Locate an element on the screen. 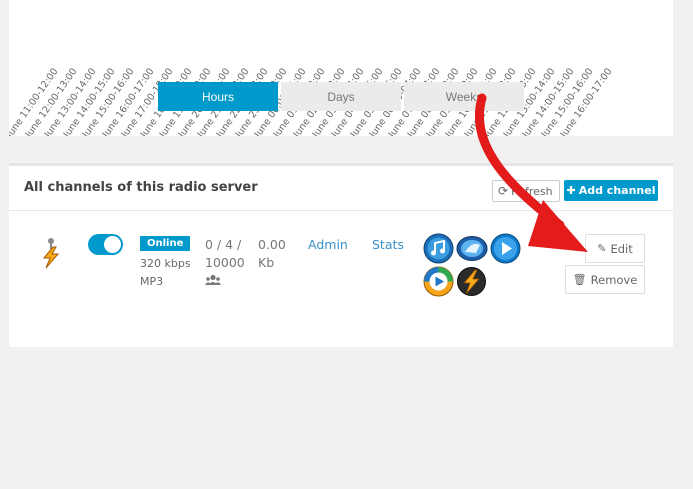 Image resolution: width=693 pixels, height=489 pixels. tab-days: Days is located at coordinates (341, 96).